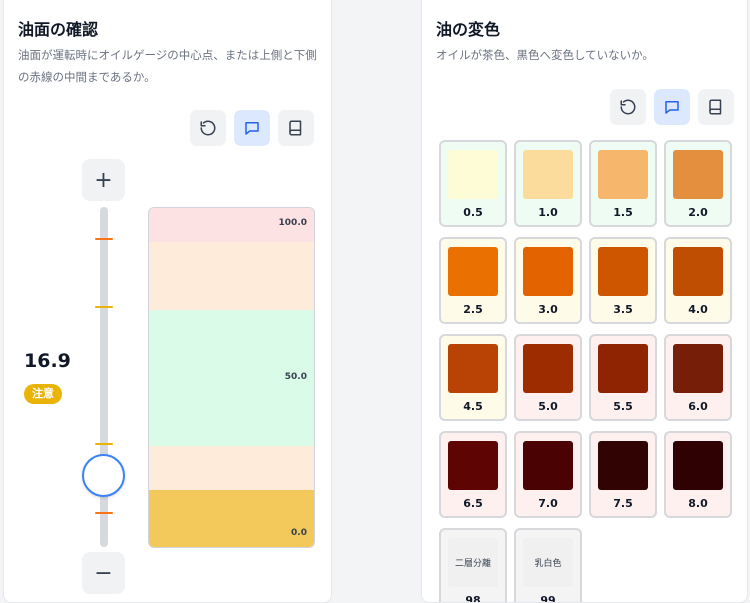 The image size is (750, 603). I want to click on caution-line-lower, so click(104, 444).